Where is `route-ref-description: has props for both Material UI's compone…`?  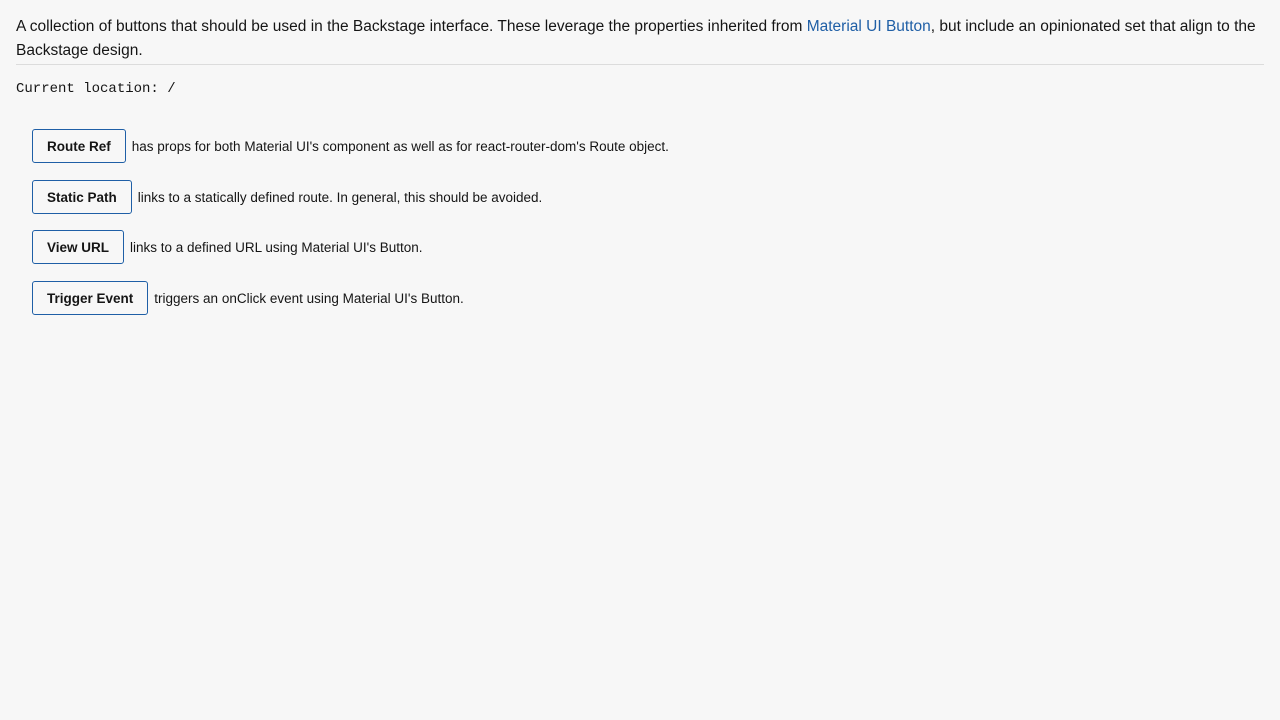
route-ref-description: has props for both Material UI's compone… is located at coordinates (400, 146).